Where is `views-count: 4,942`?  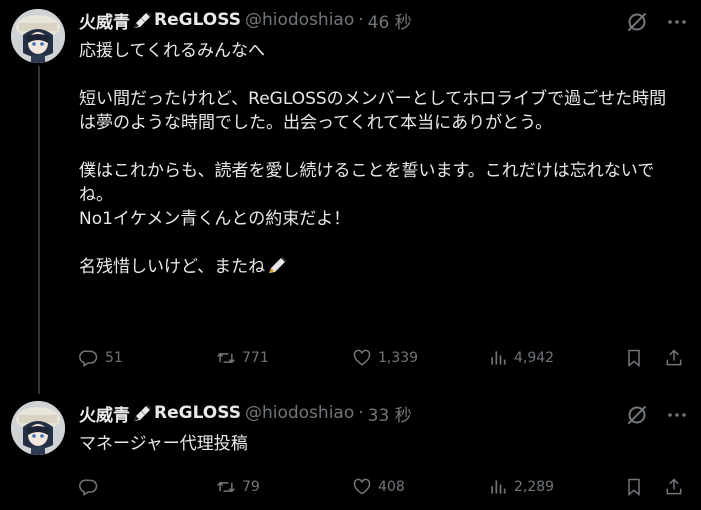
views-count: 4,942 is located at coordinates (534, 358).